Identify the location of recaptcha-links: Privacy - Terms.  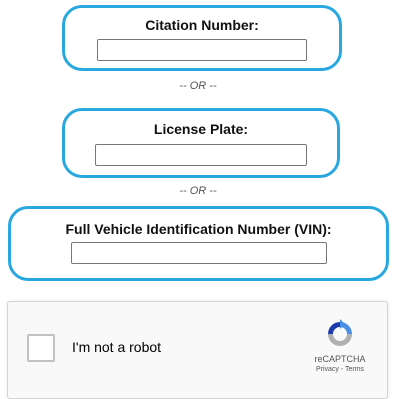
(340, 369).